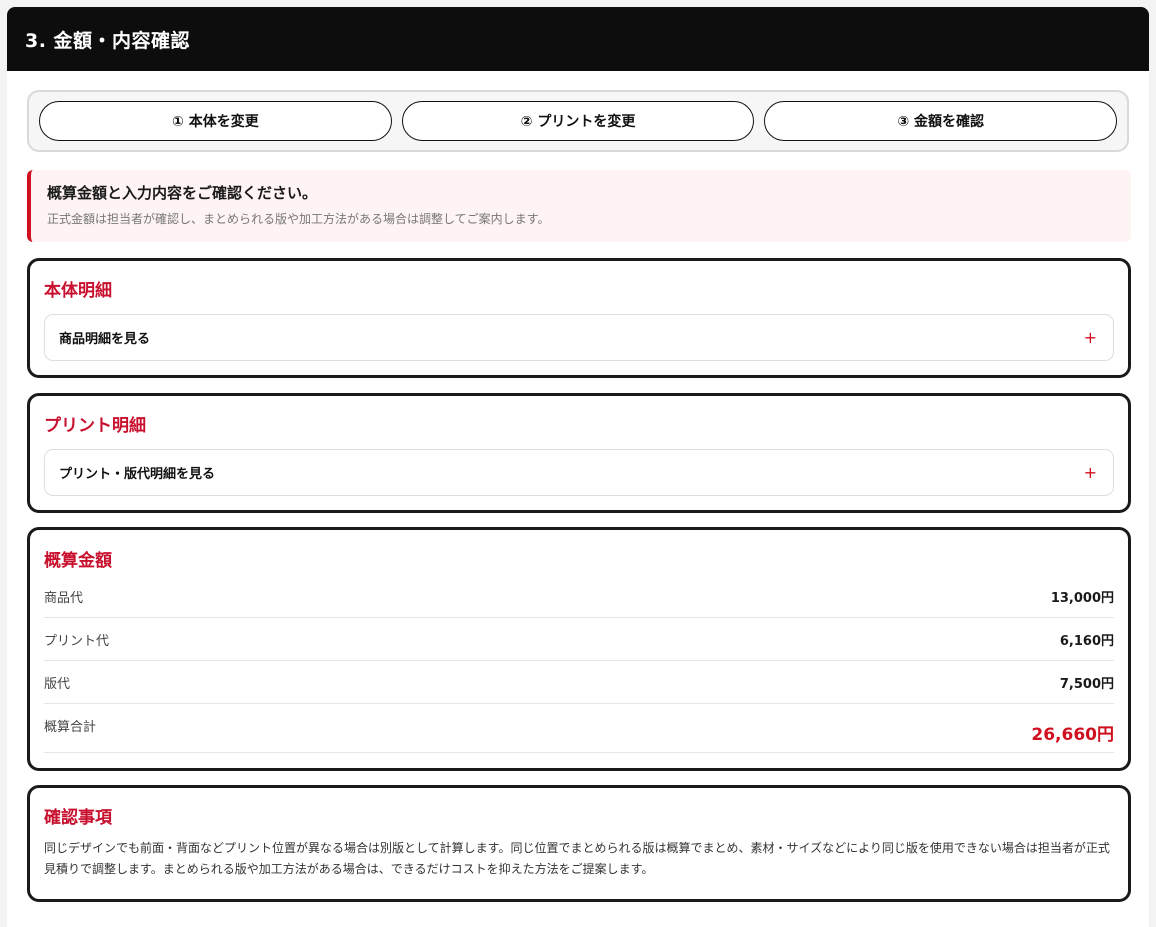 This screenshot has height=927, width=1156. Describe the element at coordinates (57, 684) in the screenshot. I see `estimate-row-label: 版代` at that location.